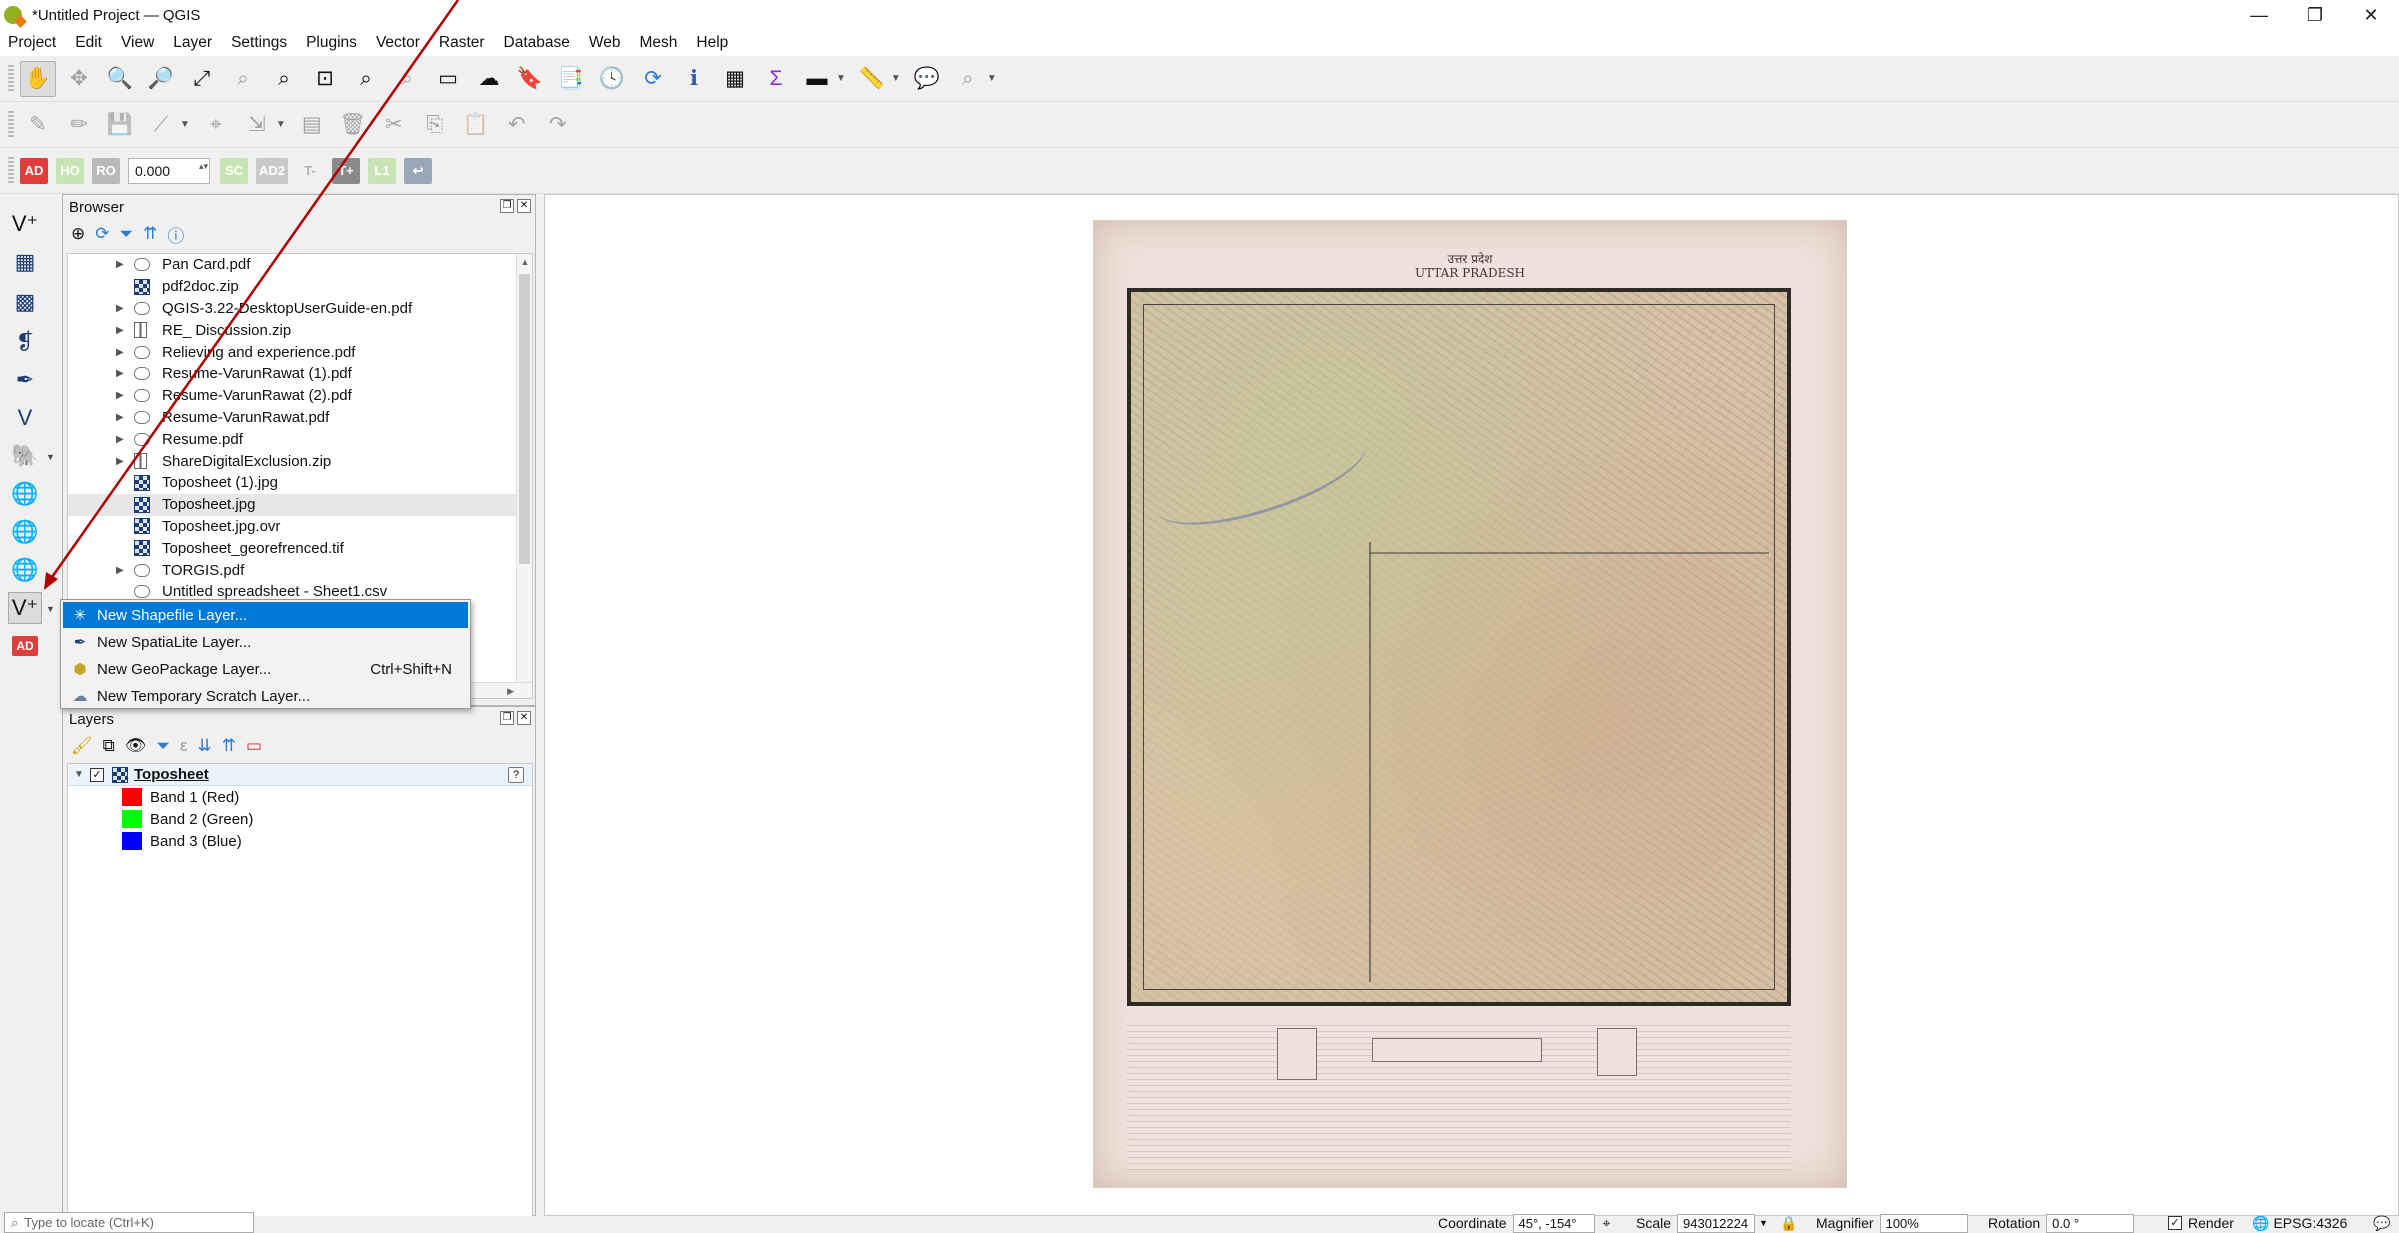 This screenshot has width=2399, height=1233. Describe the element at coordinates (300, 418) in the screenshot. I see `browser-item: ▶ Resume-VarunRawat.pdf` at that location.